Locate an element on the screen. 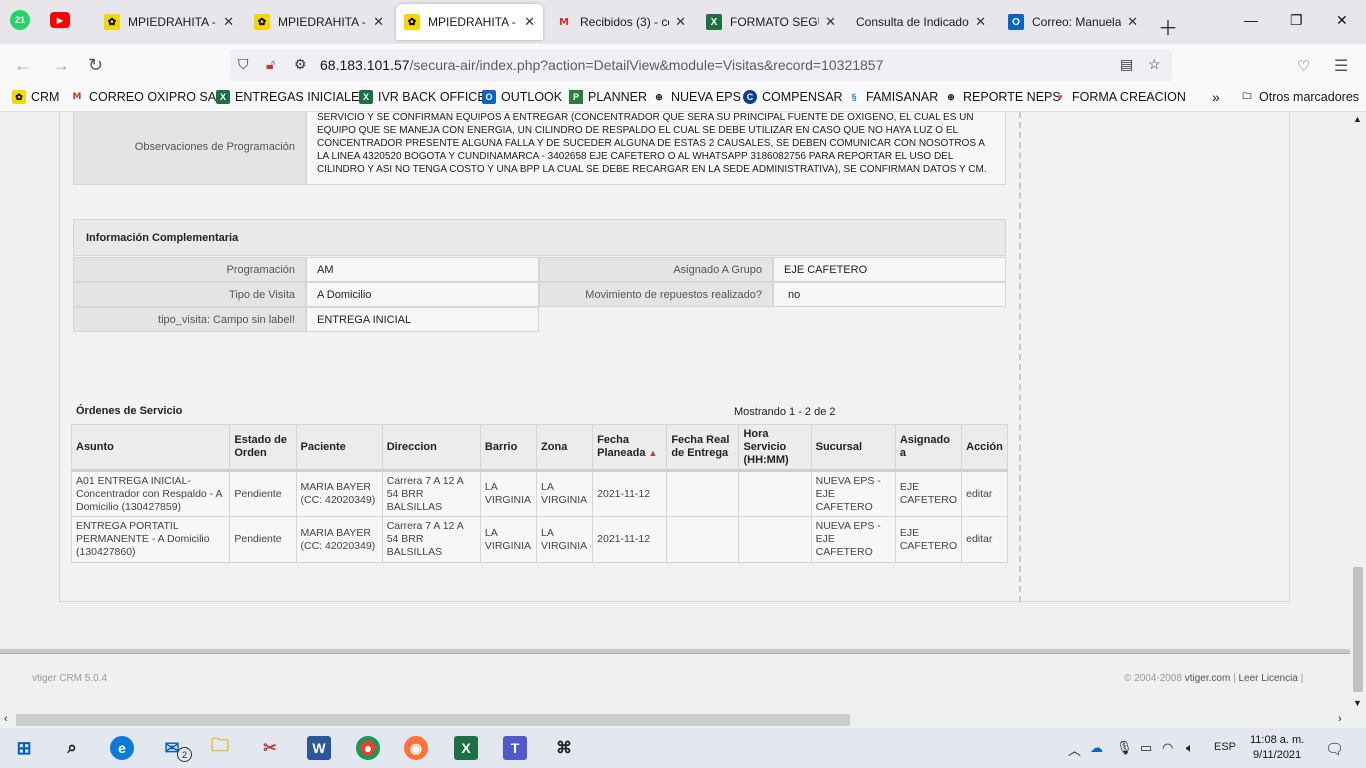  bookmark-entregas-iniciales: X ENTREGAS INICIALES is located at coordinates (292, 97).